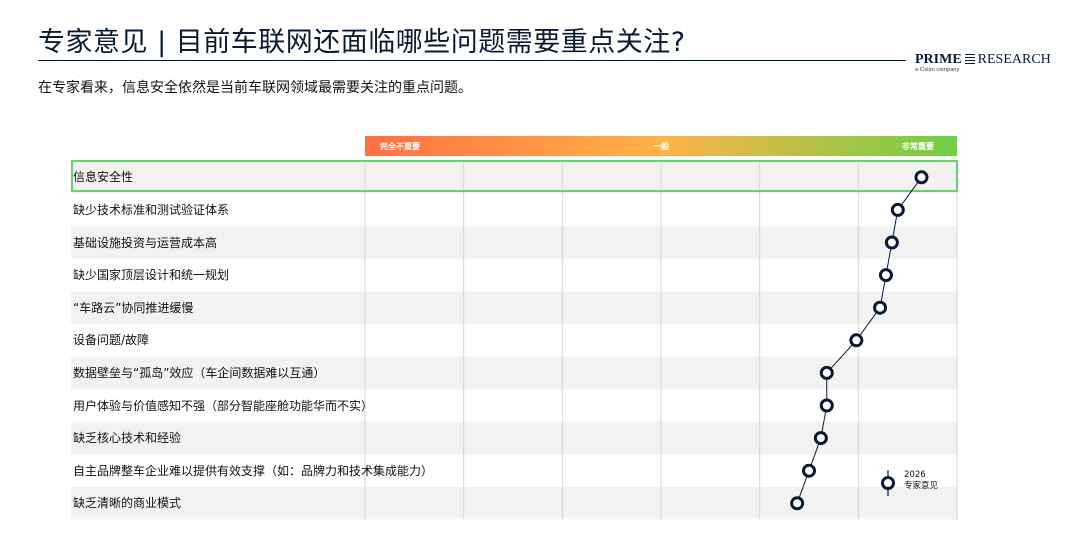 The width and height of the screenshot is (1078, 537). I want to click on legend-marker, so click(888, 483).